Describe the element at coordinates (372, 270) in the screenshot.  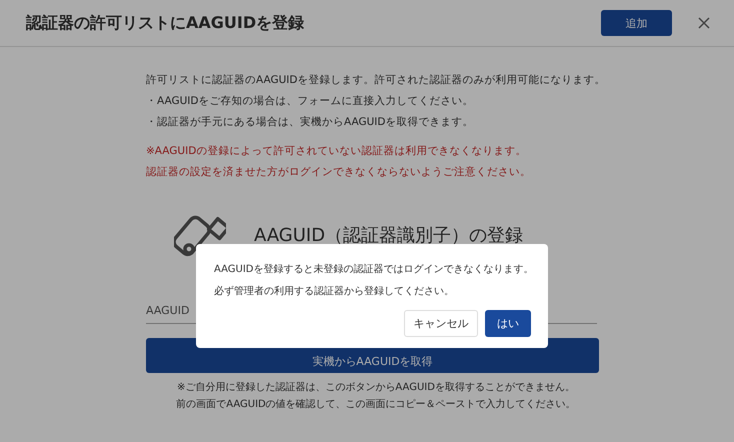
I see `confirm-text: AAGUIDを登録すると未登録の認証器ではログインできなくなります。` at that location.